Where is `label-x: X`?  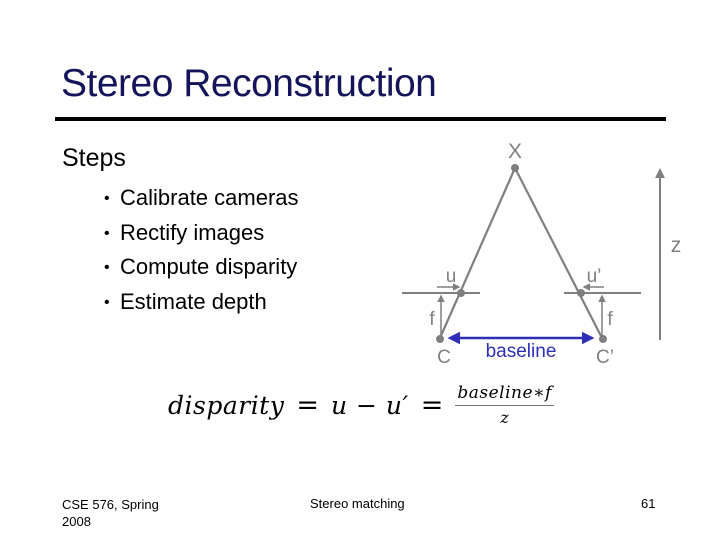 label-x: X is located at coordinates (515, 151).